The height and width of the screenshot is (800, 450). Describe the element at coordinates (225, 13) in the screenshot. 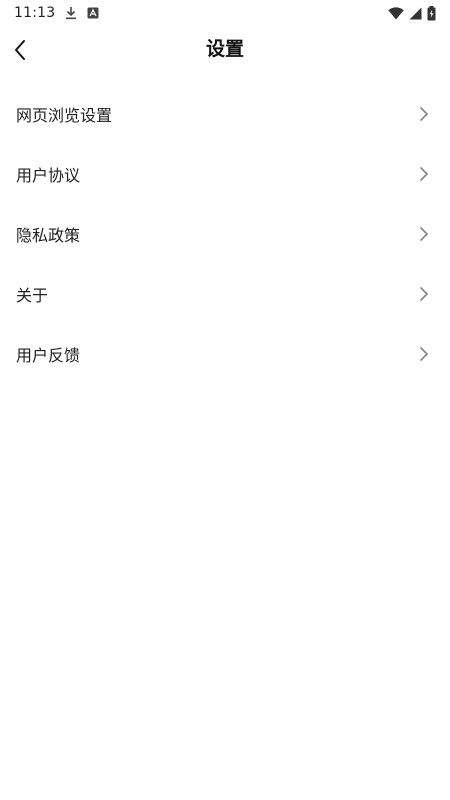

I see `status-bar: 11:13` at that location.